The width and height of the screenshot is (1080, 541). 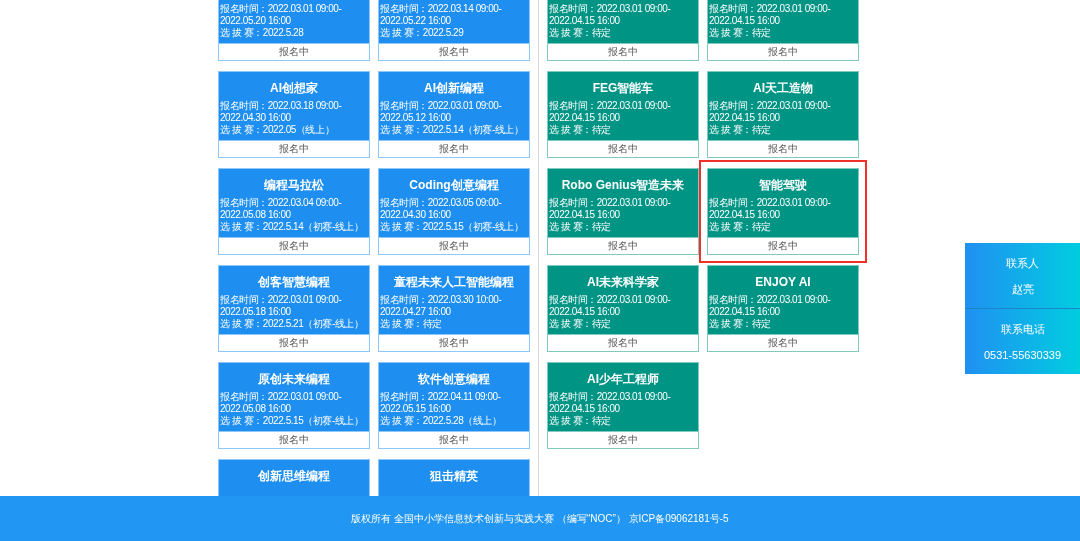 What do you see at coordinates (294, 88) in the screenshot?
I see `card-title: AI创想家` at bounding box center [294, 88].